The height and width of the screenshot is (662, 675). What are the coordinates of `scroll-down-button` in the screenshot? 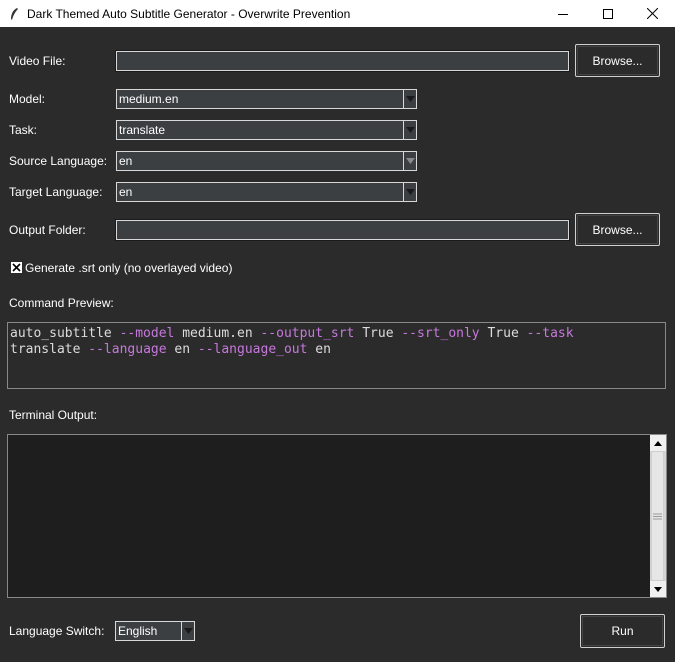 It's located at (658, 589).